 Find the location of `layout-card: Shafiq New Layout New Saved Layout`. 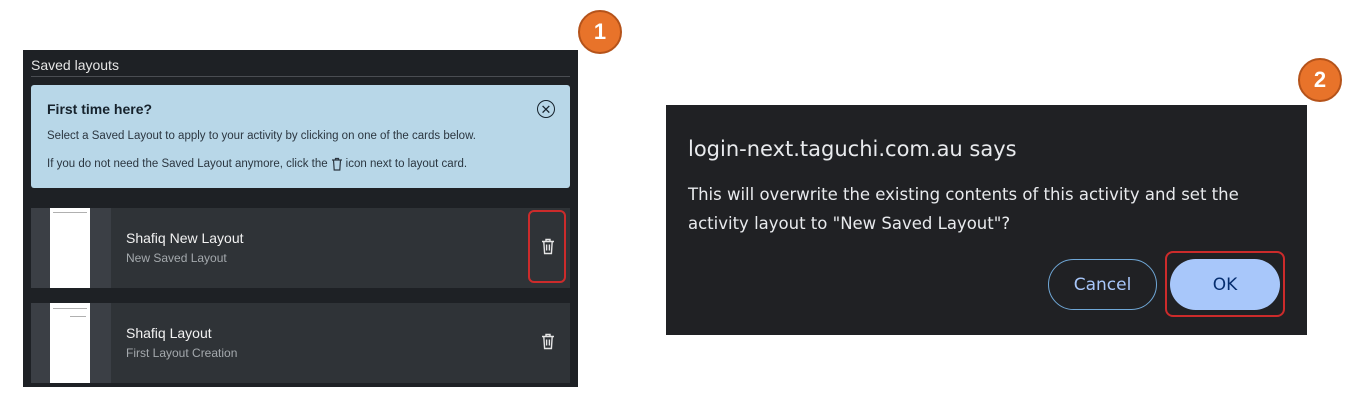

layout-card: Shafiq New Layout New Saved Layout is located at coordinates (300, 248).